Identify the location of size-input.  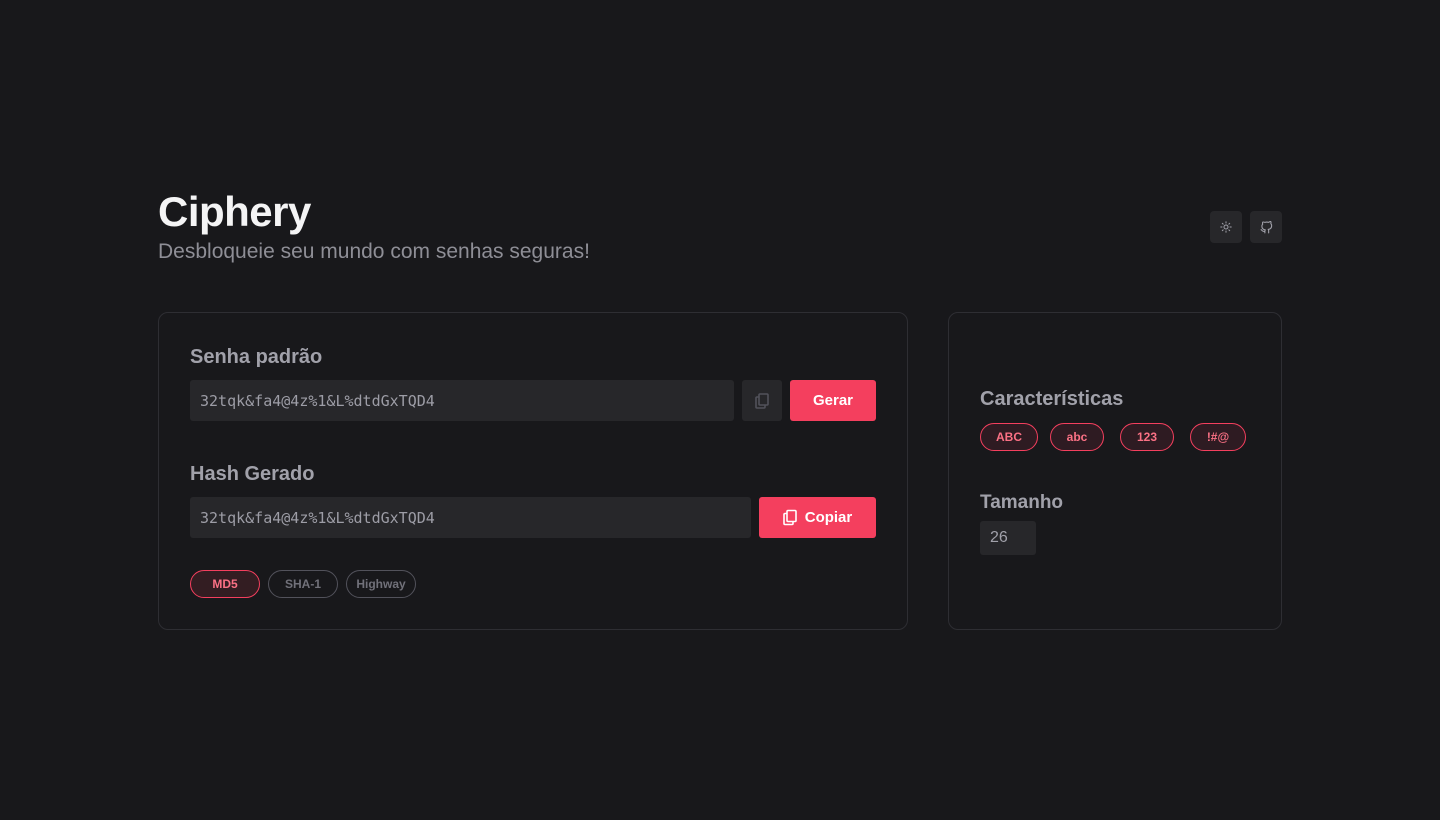
(1008, 538).